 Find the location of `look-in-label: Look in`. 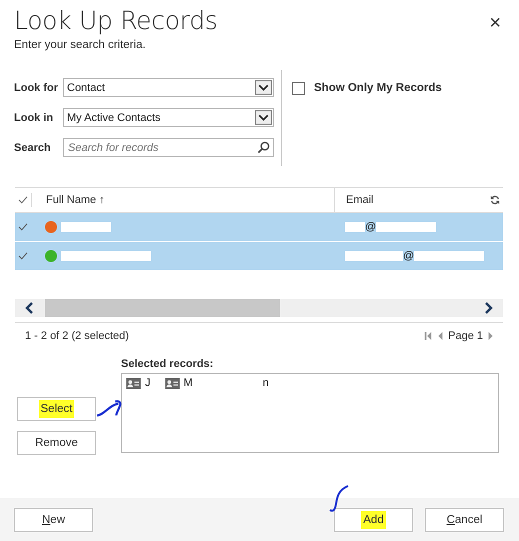

look-in-label: Look in is located at coordinates (34, 118).